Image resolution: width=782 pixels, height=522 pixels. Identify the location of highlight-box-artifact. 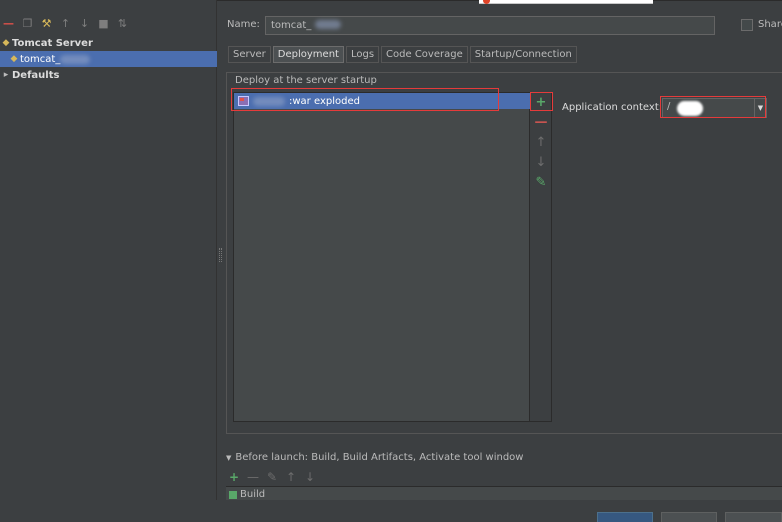
(365, 99).